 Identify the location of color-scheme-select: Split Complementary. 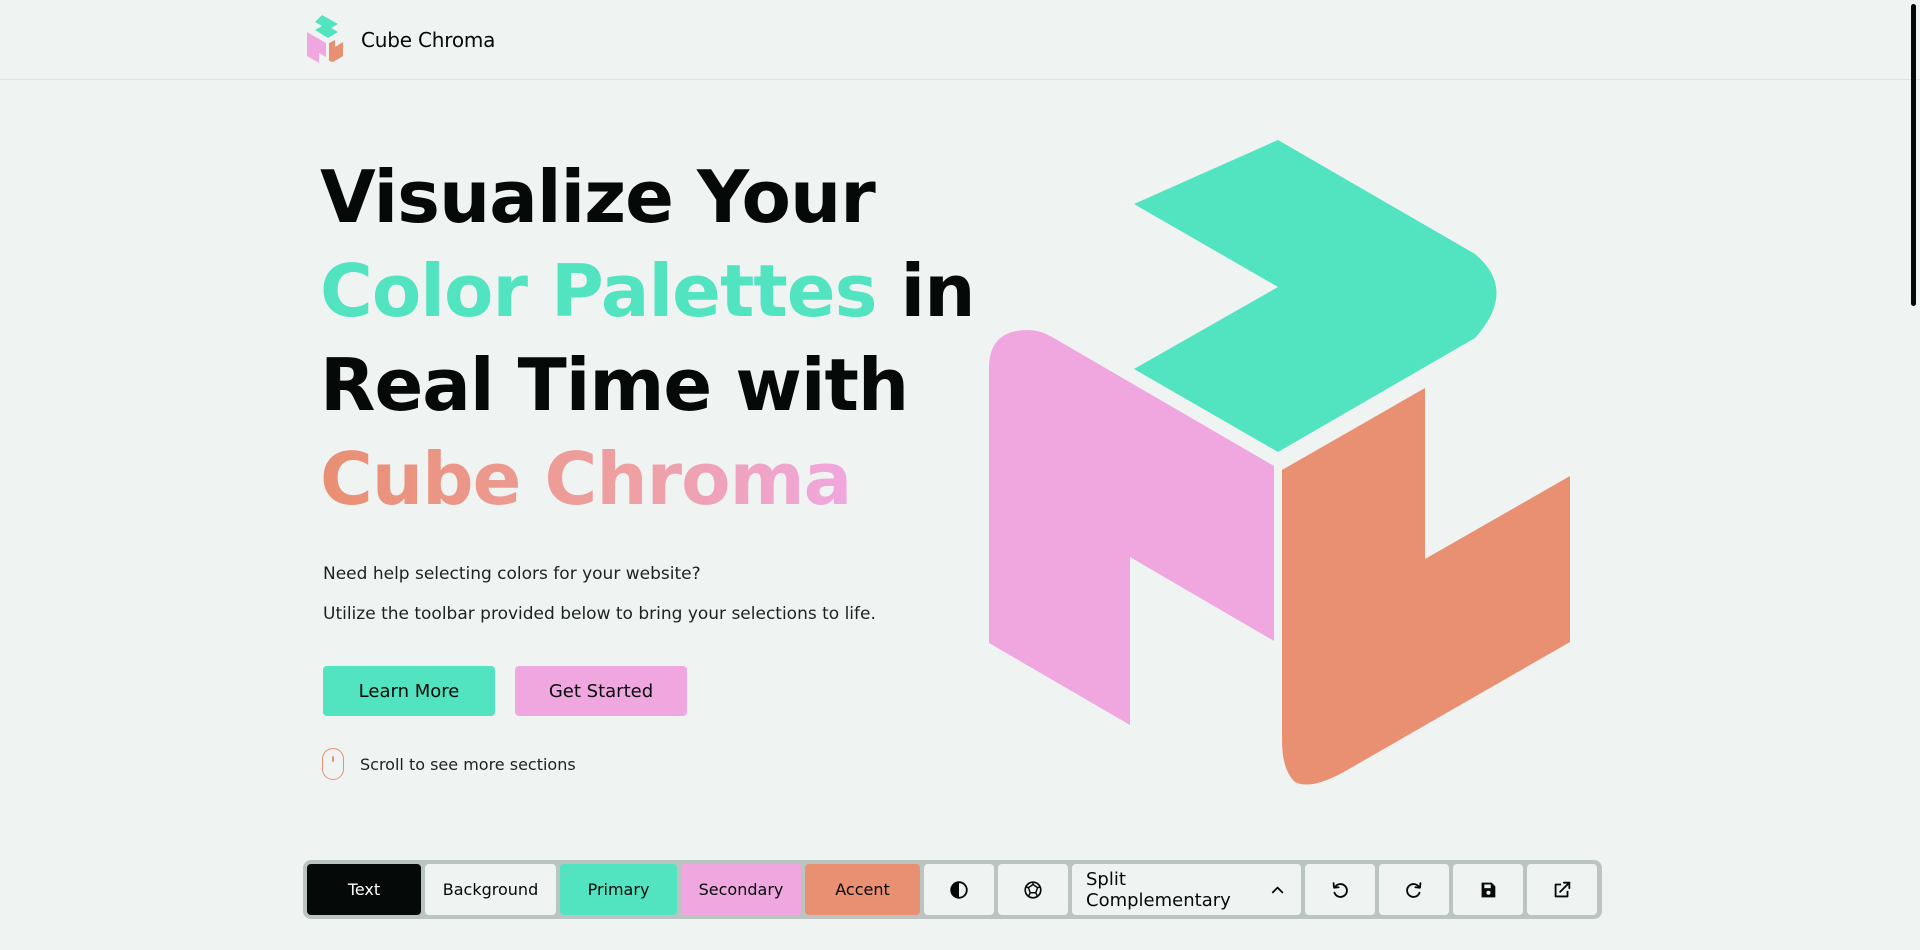
(1186, 889).